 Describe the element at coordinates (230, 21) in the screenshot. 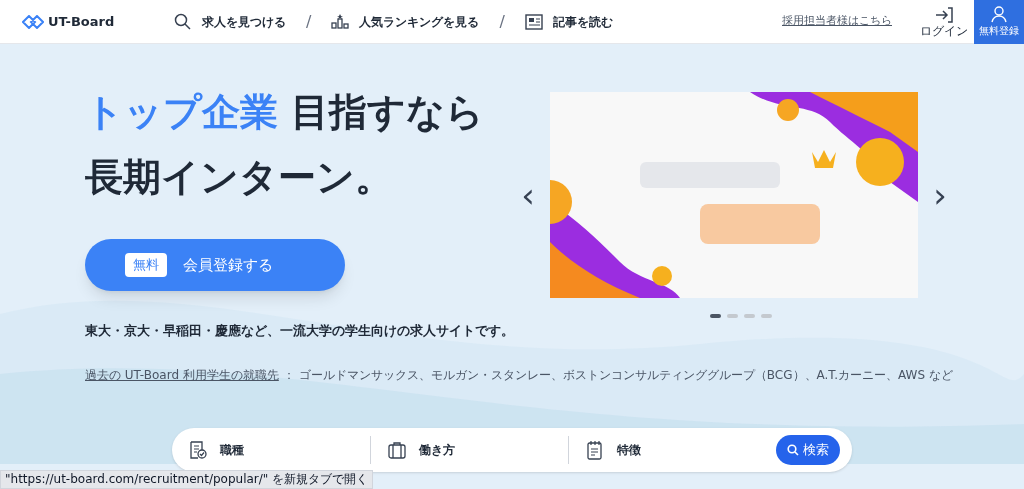

I see `nav-link: 求人を見つける` at that location.